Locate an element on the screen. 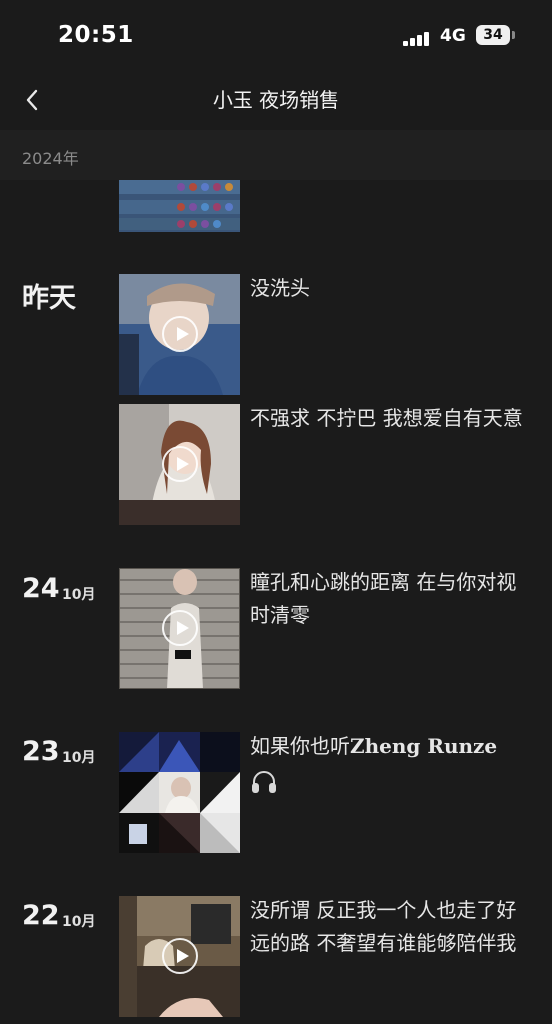 This screenshot has width=552, height=1024. battery-icon: 34 is located at coordinates (493, 35).